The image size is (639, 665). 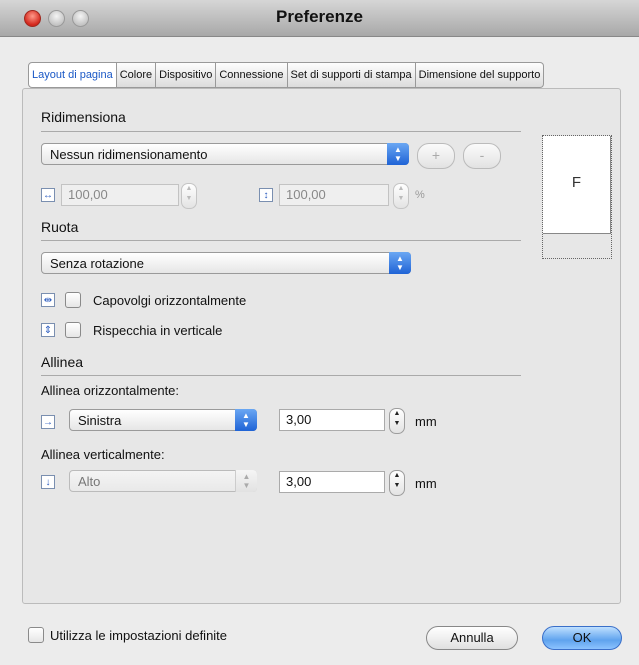 I want to click on flip-horizontal-label: Capovolgi orizzontalmente, so click(x=170, y=300).